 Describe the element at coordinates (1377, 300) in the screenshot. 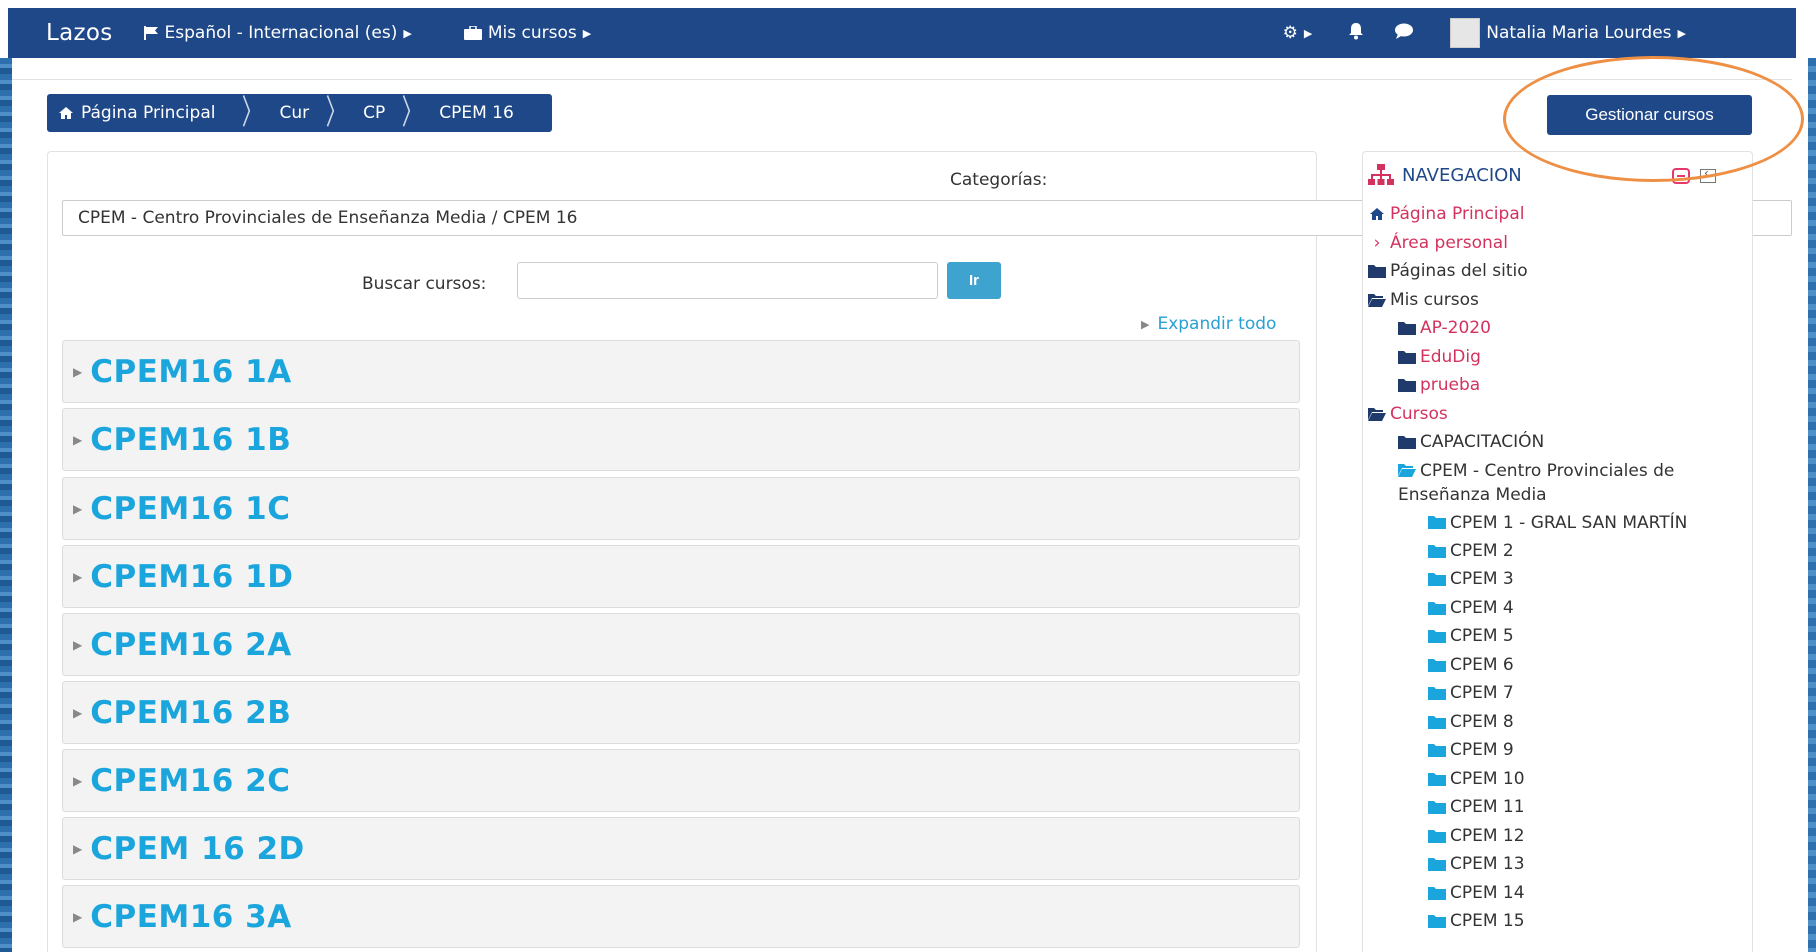

I see `folder-open-icon` at that location.